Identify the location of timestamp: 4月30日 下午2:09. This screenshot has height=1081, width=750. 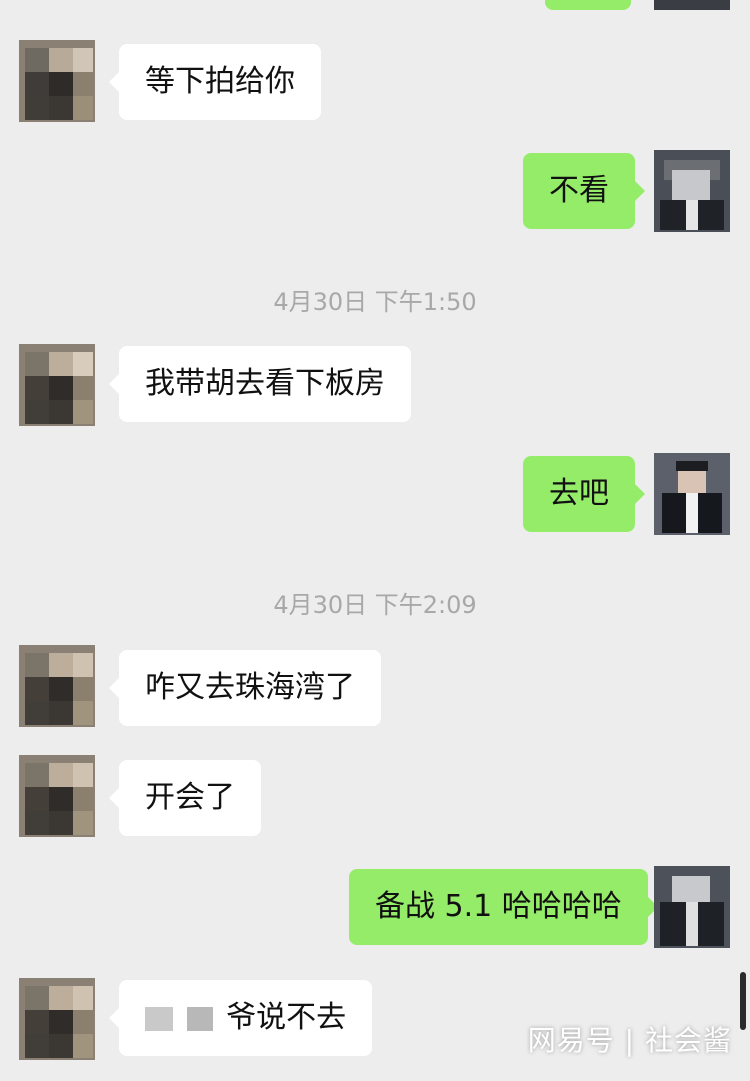
(375, 605).